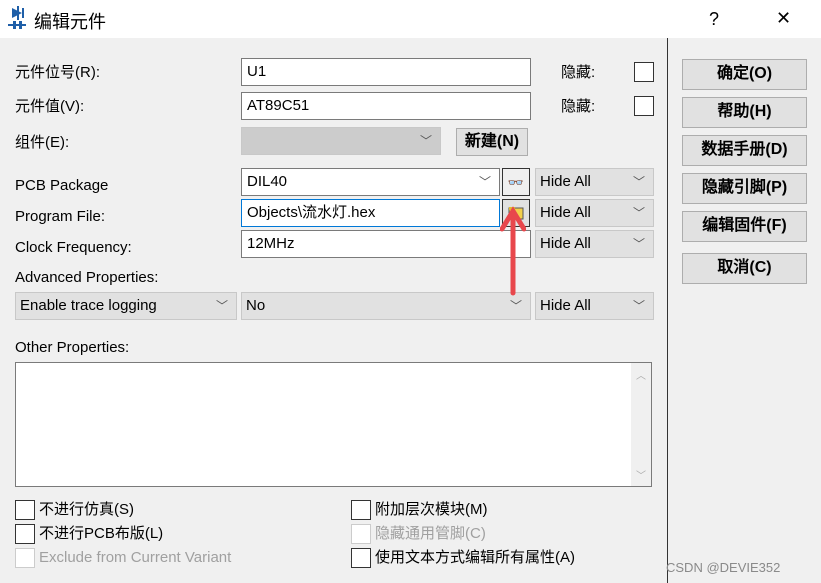 This screenshot has width=821, height=583. Describe the element at coordinates (73, 247) in the screenshot. I see `clock-label: Clock Frequency:` at that location.